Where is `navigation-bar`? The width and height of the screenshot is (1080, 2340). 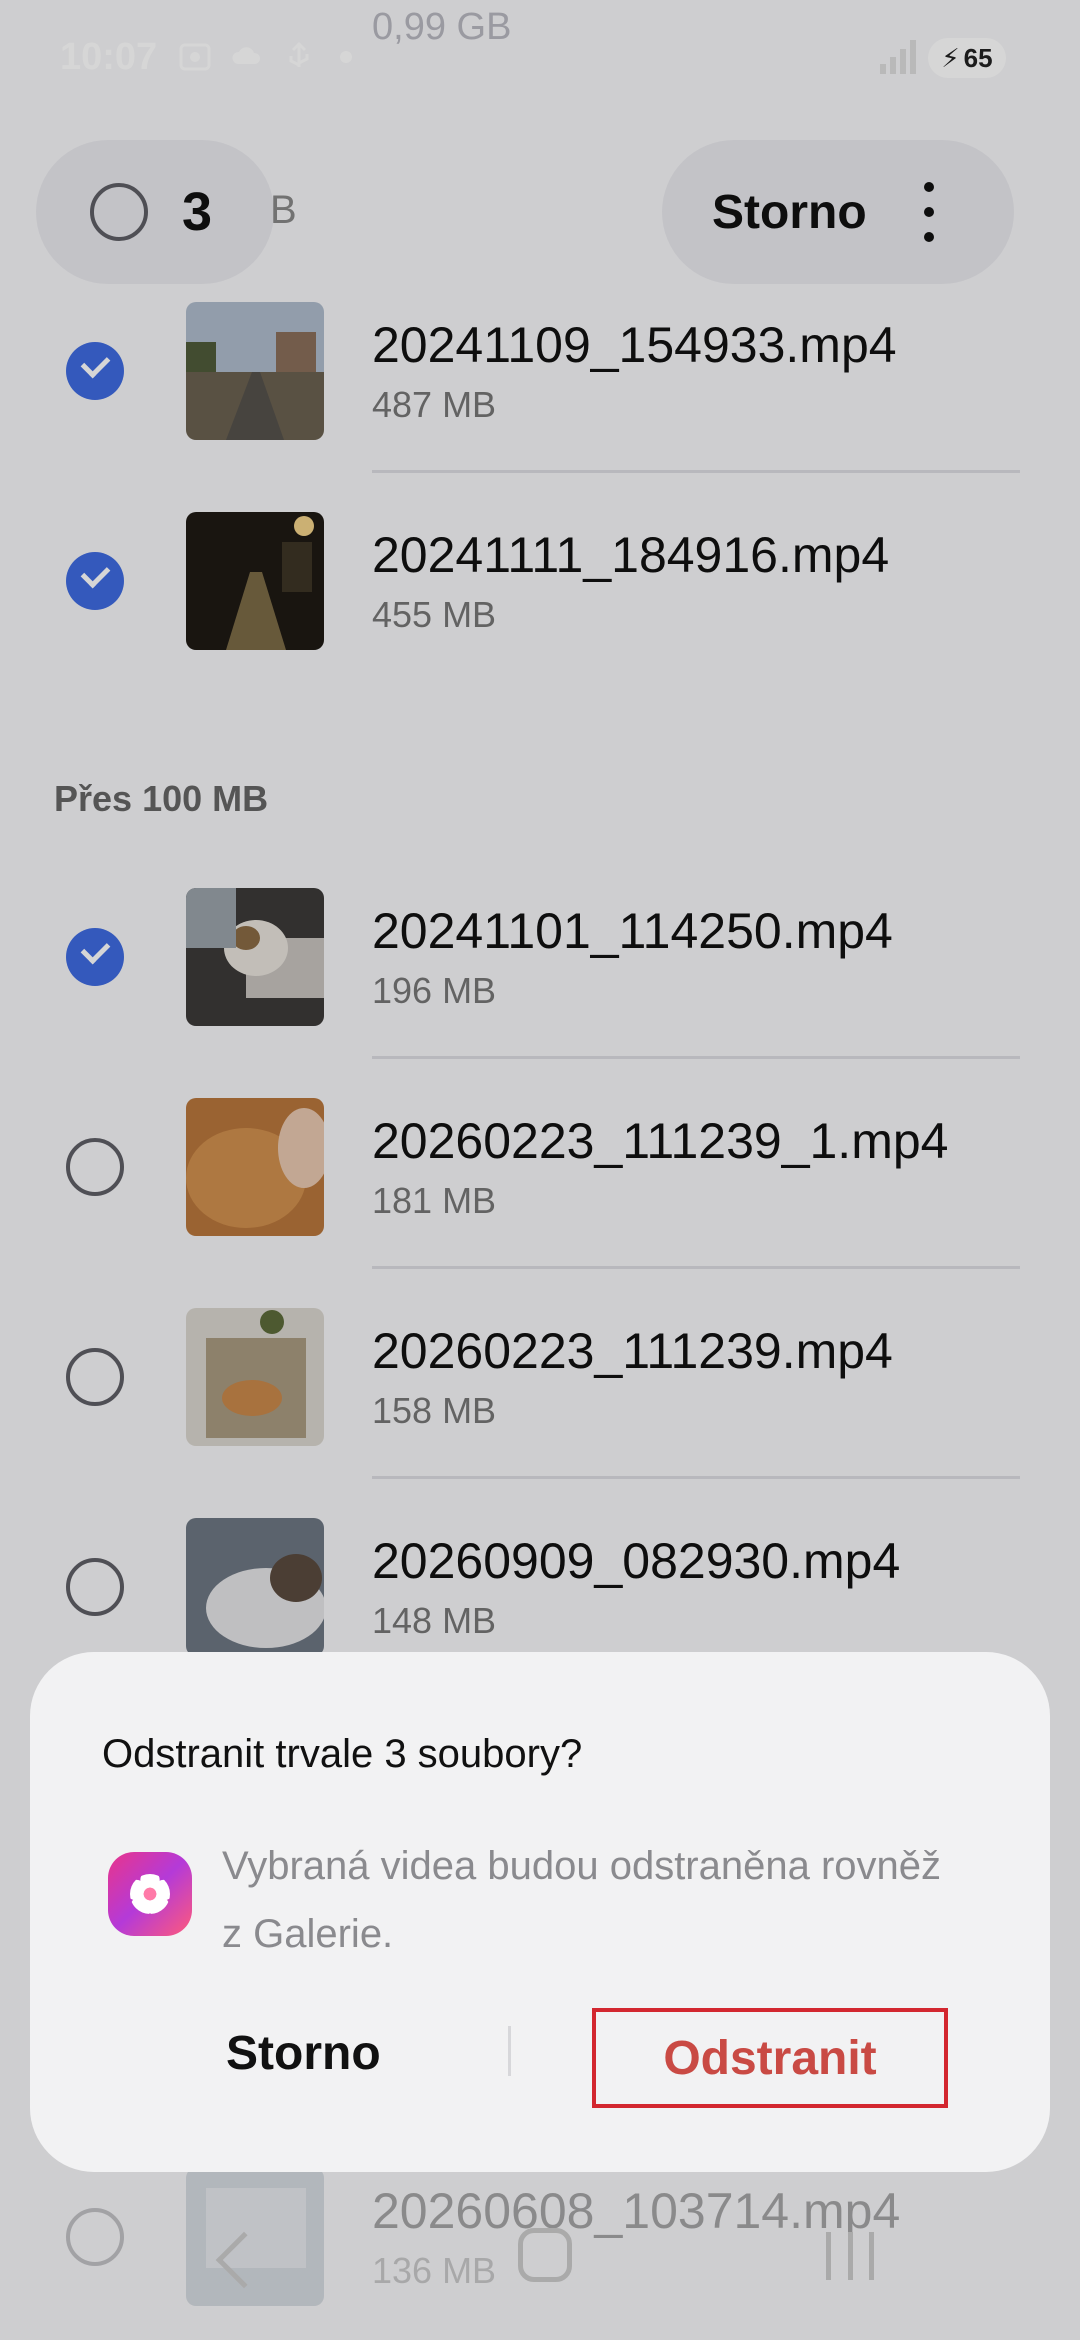 navigation-bar is located at coordinates (540, 2280).